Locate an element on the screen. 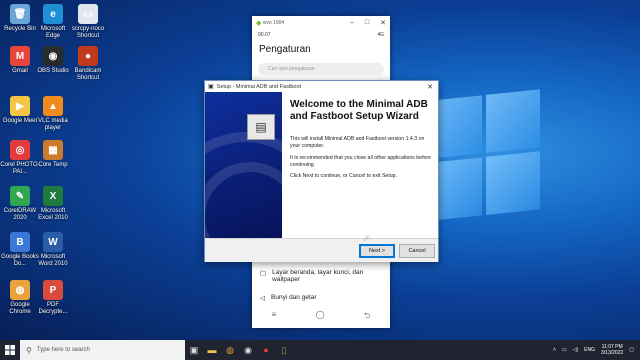 The image size is (640, 360). next-button: Next > is located at coordinates (377, 251).